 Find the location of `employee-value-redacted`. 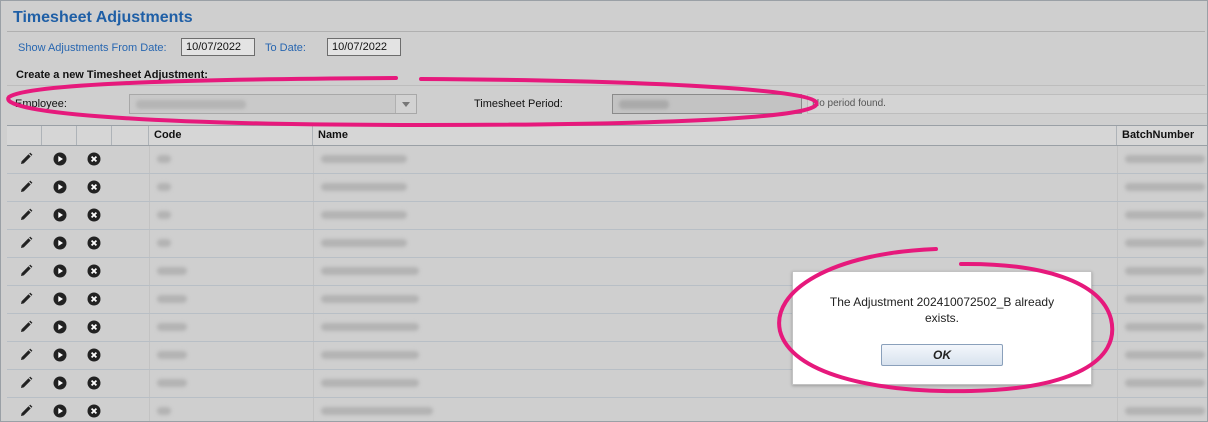

employee-value-redacted is located at coordinates (191, 104).